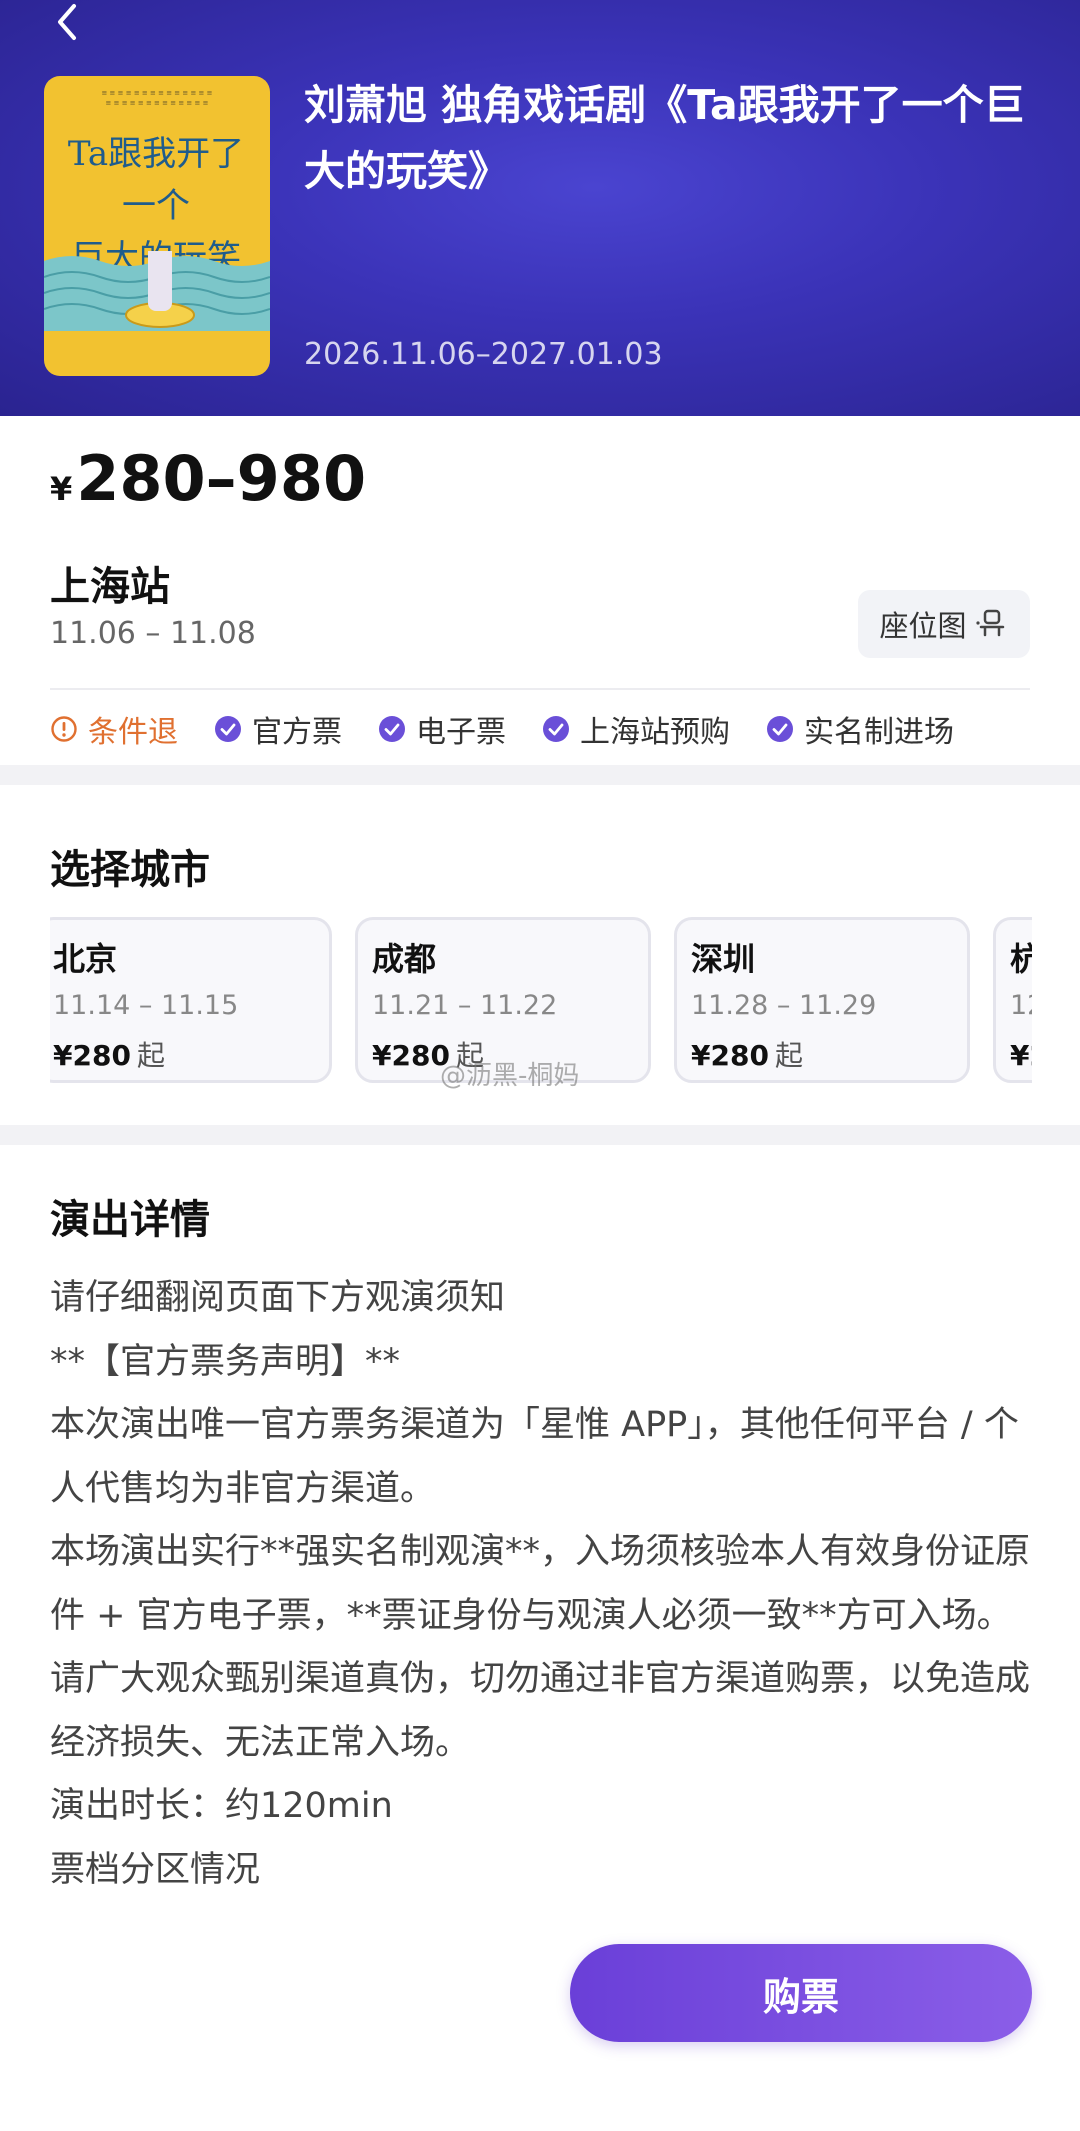 The image size is (1080, 2131). Describe the element at coordinates (1021, 959) in the screenshot. I see `city-name: 杭州` at that location.